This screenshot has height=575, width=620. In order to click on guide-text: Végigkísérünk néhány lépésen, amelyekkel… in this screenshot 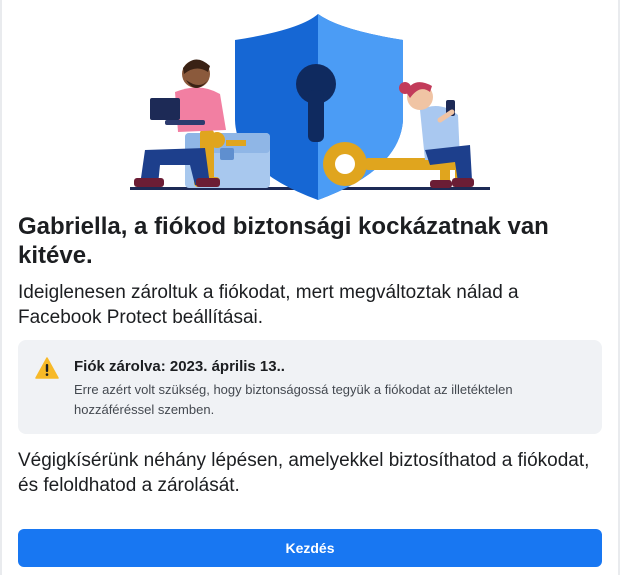, I will do `click(304, 473)`.